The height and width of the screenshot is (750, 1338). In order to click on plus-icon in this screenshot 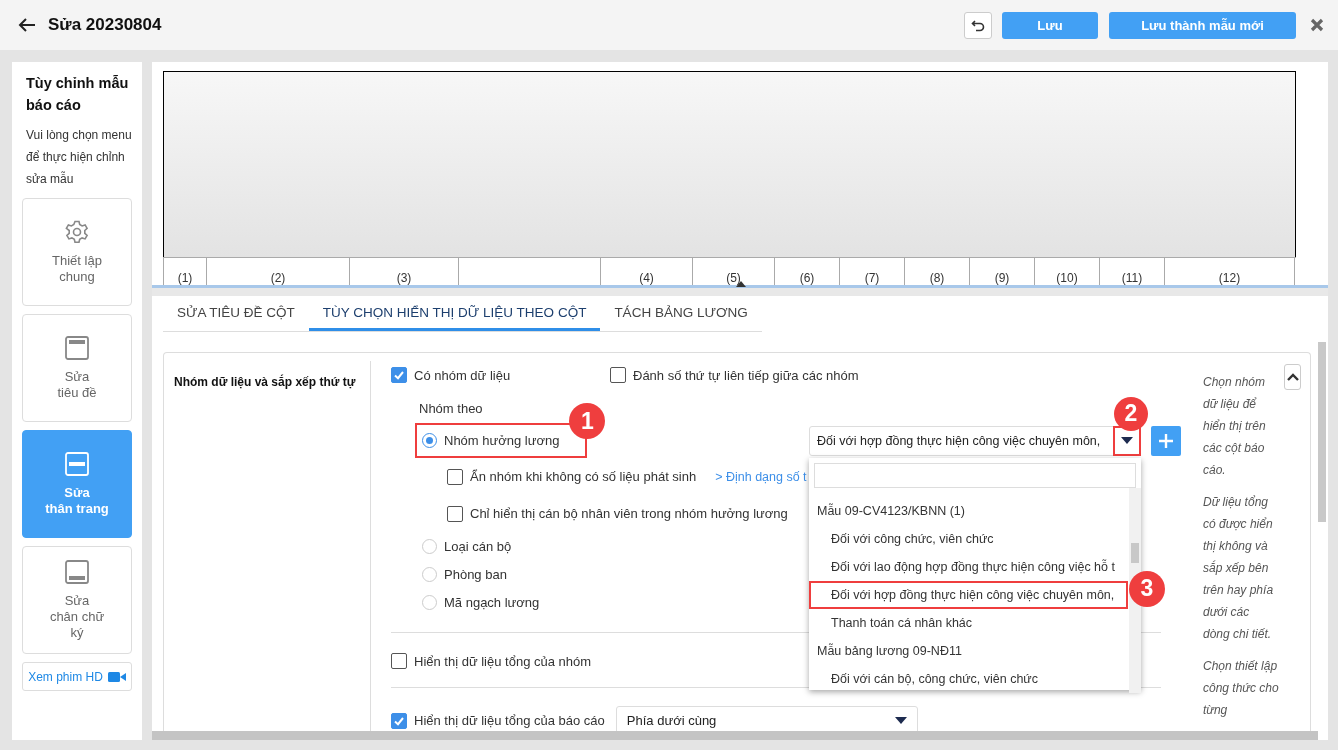, I will do `click(1166, 440)`.